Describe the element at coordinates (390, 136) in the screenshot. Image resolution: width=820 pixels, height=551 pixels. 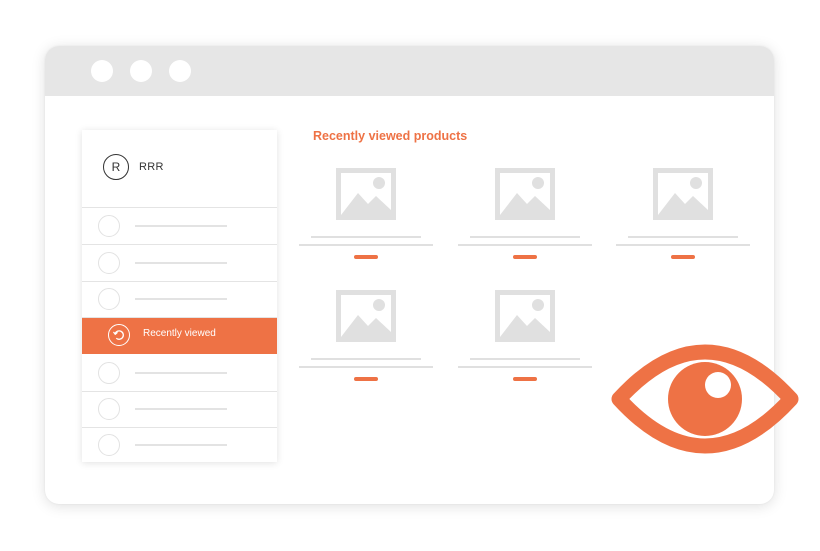
I see `page-title: Recently viewed products` at that location.